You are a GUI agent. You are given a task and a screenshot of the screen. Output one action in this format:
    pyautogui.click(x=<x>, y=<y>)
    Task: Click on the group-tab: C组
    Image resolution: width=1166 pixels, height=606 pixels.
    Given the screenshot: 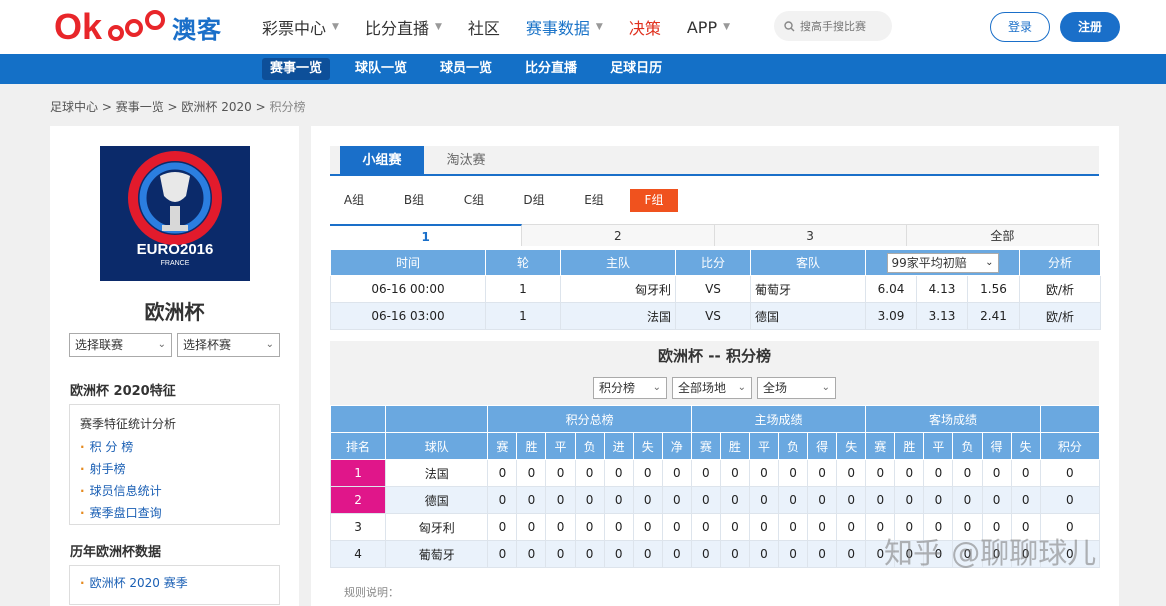 What is the action you would take?
    pyautogui.click(x=474, y=200)
    